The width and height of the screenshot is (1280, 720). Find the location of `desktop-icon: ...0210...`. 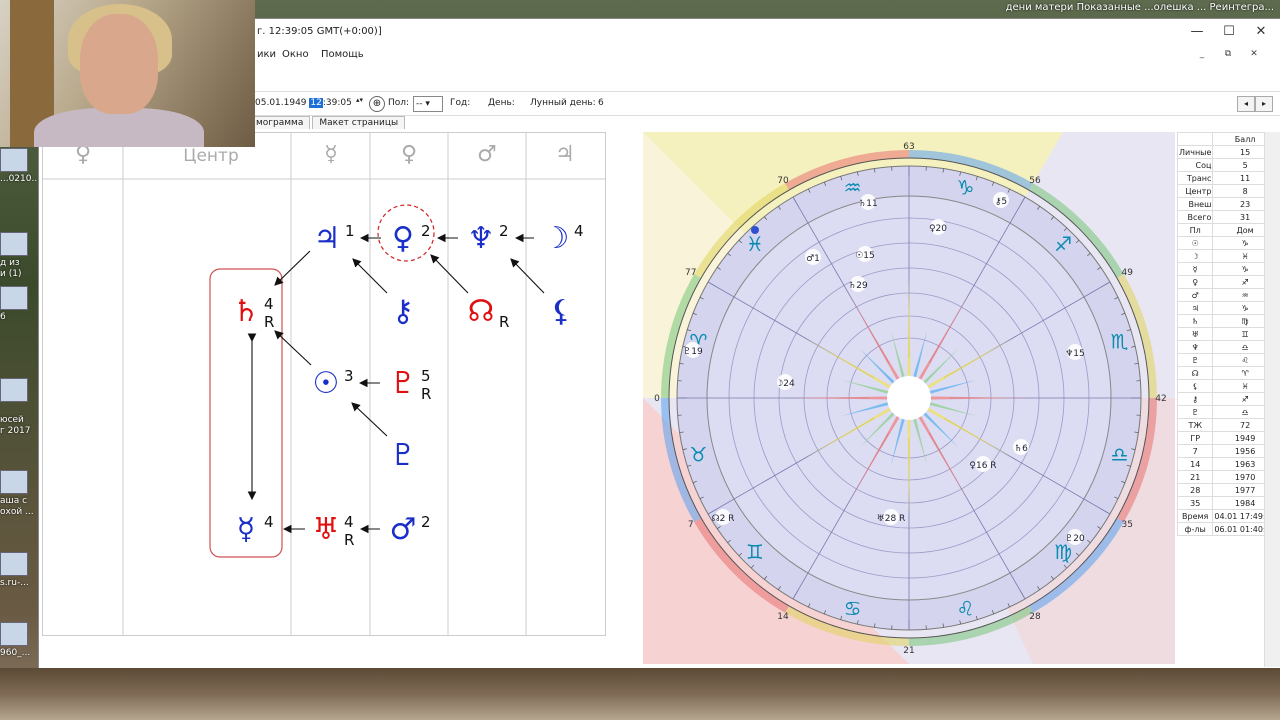

desktop-icon: ...0210... is located at coordinates (20, 166).